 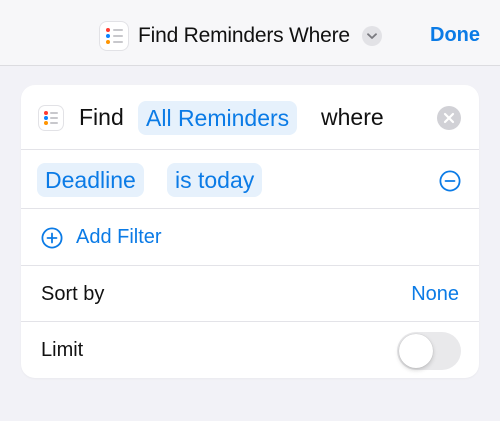 I want to click on add-filter-row: Add Filter, so click(x=250, y=237).